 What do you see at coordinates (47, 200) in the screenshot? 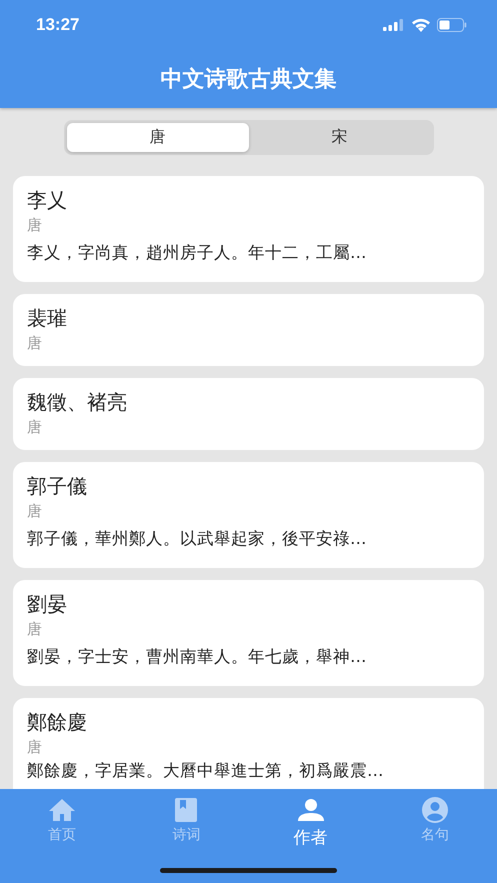
I see `author-name: 李乂` at bounding box center [47, 200].